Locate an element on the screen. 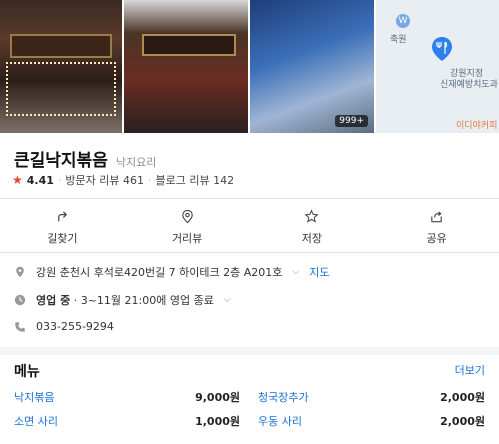  menu-item-name: 우동 사리 is located at coordinates (280, 421).